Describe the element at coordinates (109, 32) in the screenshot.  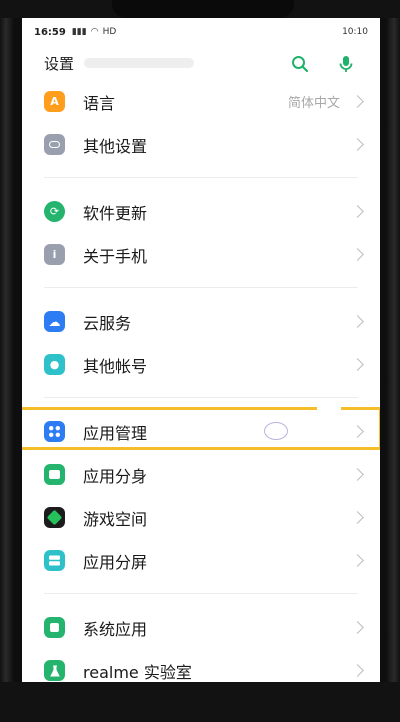
I see `network-type: HD` at that location.